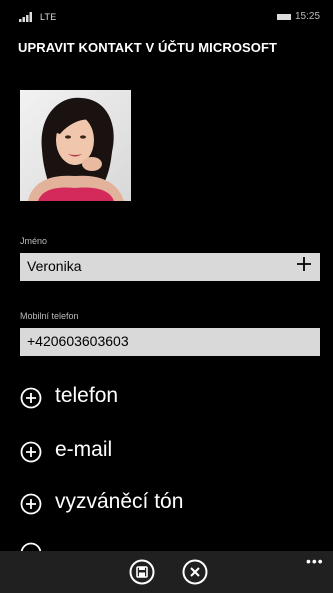  What do you see at coordinates (195, 572) in the screenshot?
I see `cancel-icon` at bounding box center [195, 572].